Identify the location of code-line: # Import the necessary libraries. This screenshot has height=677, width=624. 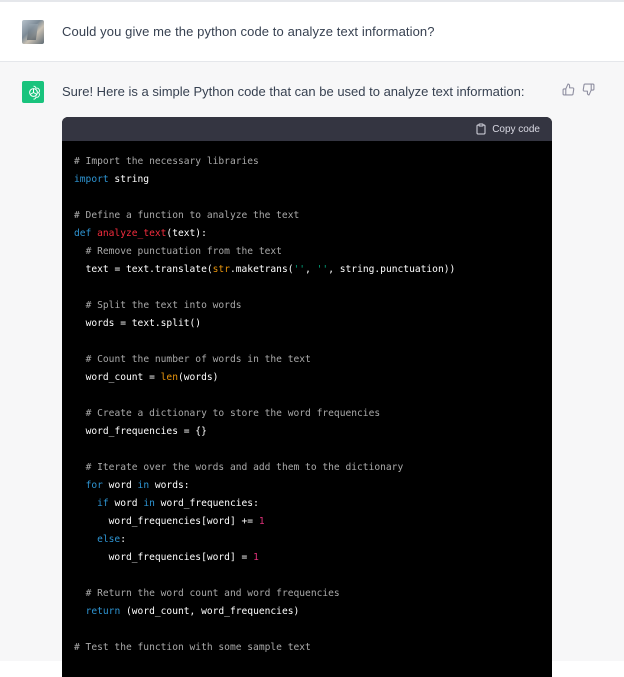
(307, 162).